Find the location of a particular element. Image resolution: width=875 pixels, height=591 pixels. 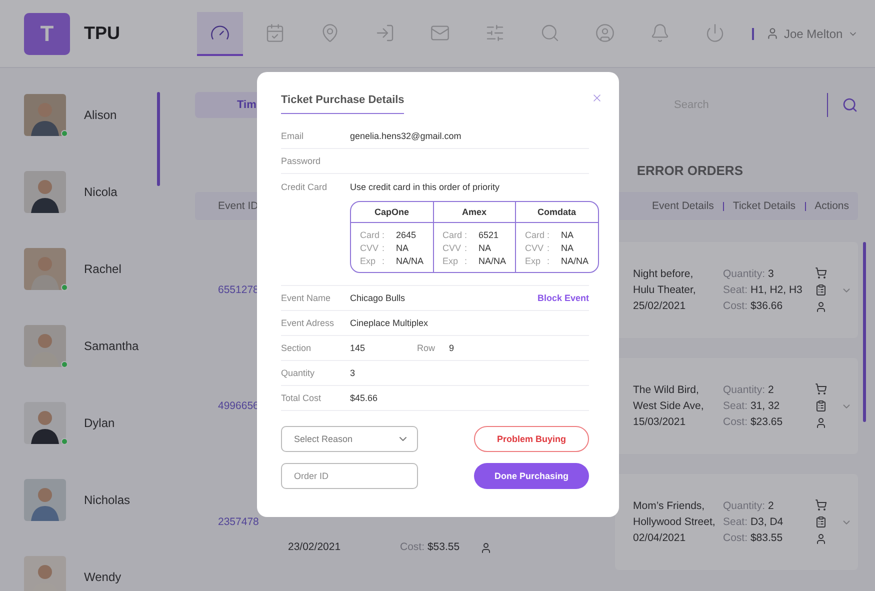

column-header: Ticket Details is located at coordinates (764, 206).